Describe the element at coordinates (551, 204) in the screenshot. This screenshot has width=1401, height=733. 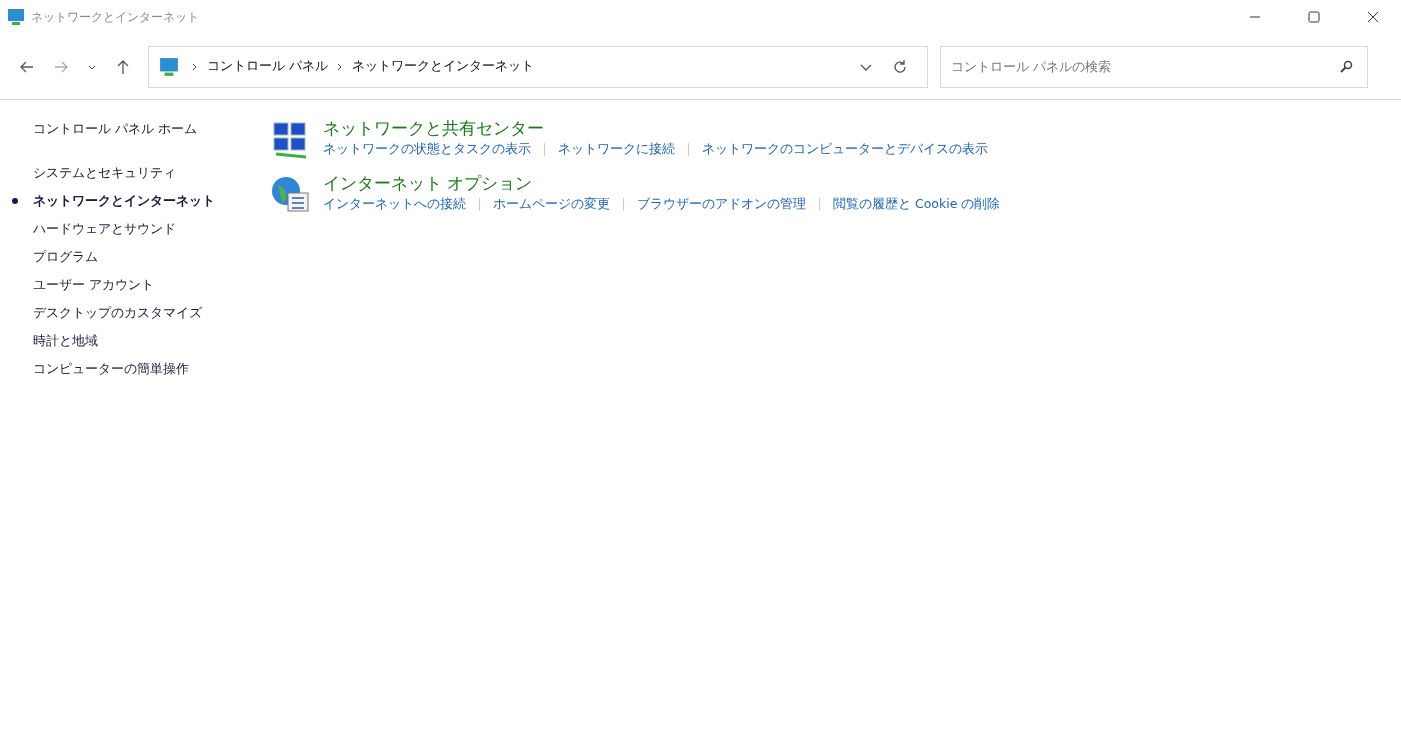
I see `task-link: ホームページの変更` at that location.